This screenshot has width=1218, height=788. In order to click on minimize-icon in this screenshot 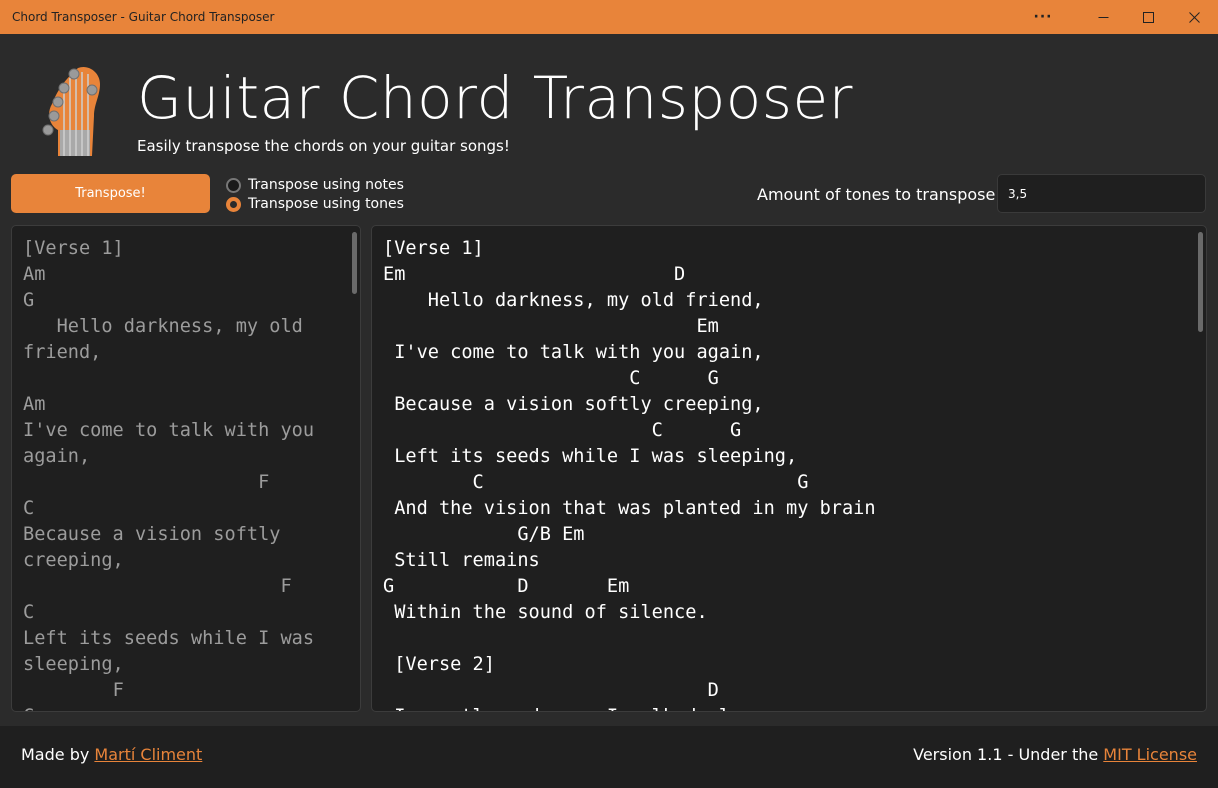, I will do `click(1103, 17)`.